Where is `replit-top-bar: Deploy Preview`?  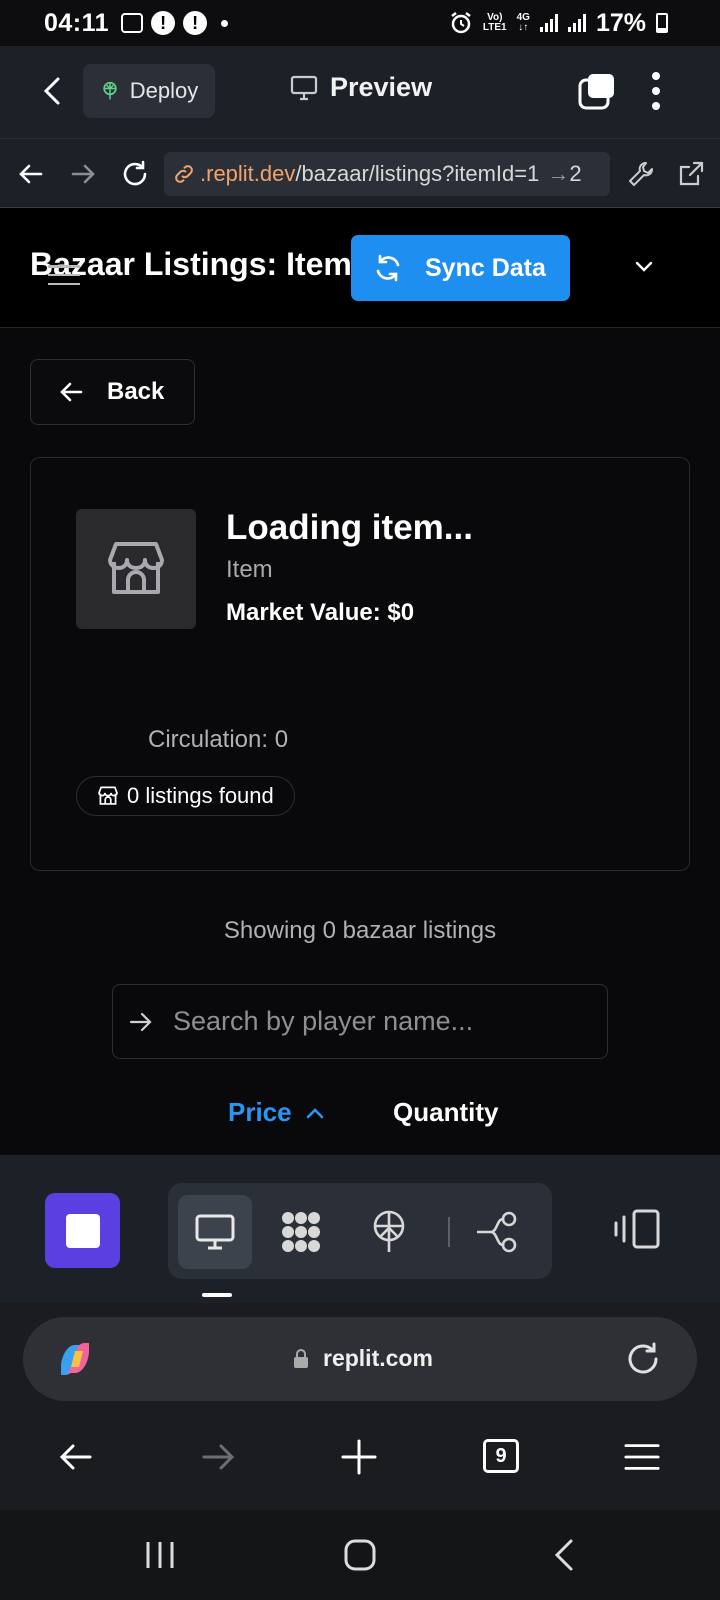 replit-top-bar: Deploy Preview is located at coordinates (360, 92).